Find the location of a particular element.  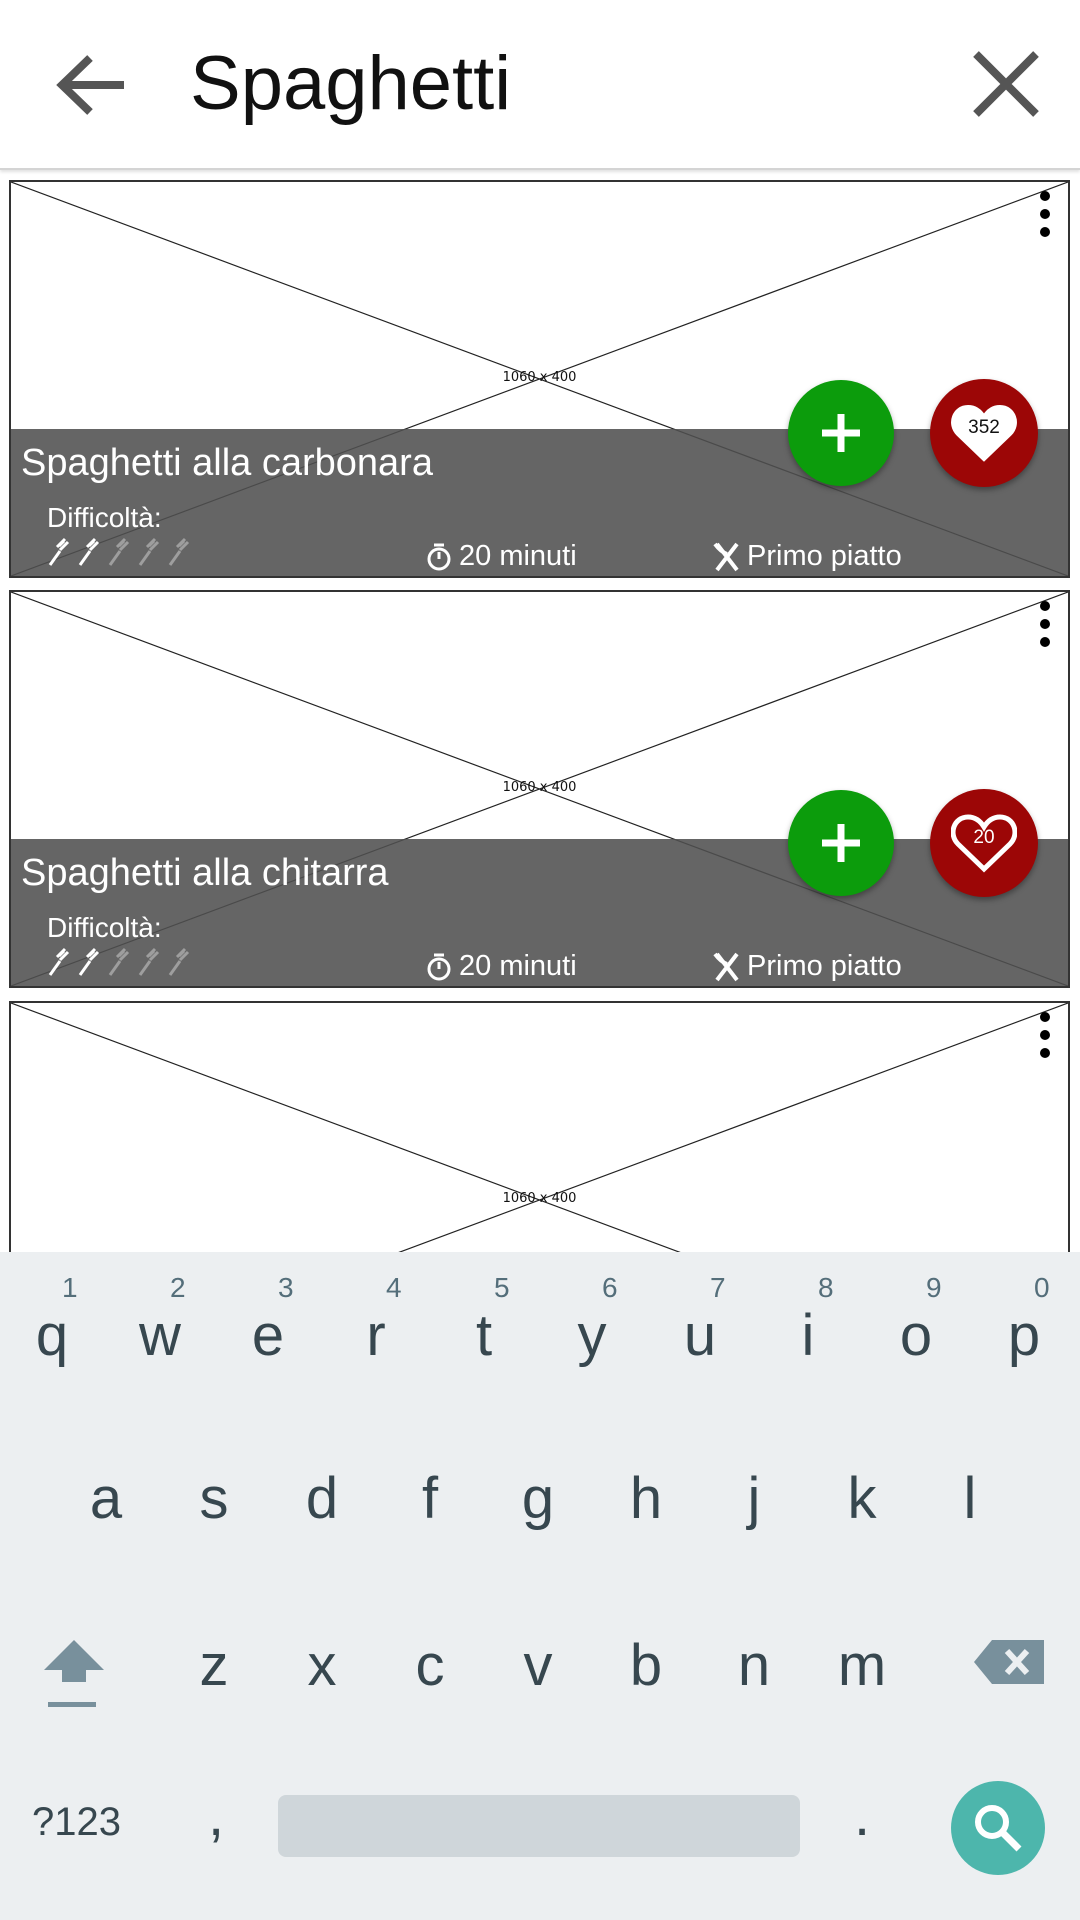

key-label: p is located at coordinates (1024, 1335).